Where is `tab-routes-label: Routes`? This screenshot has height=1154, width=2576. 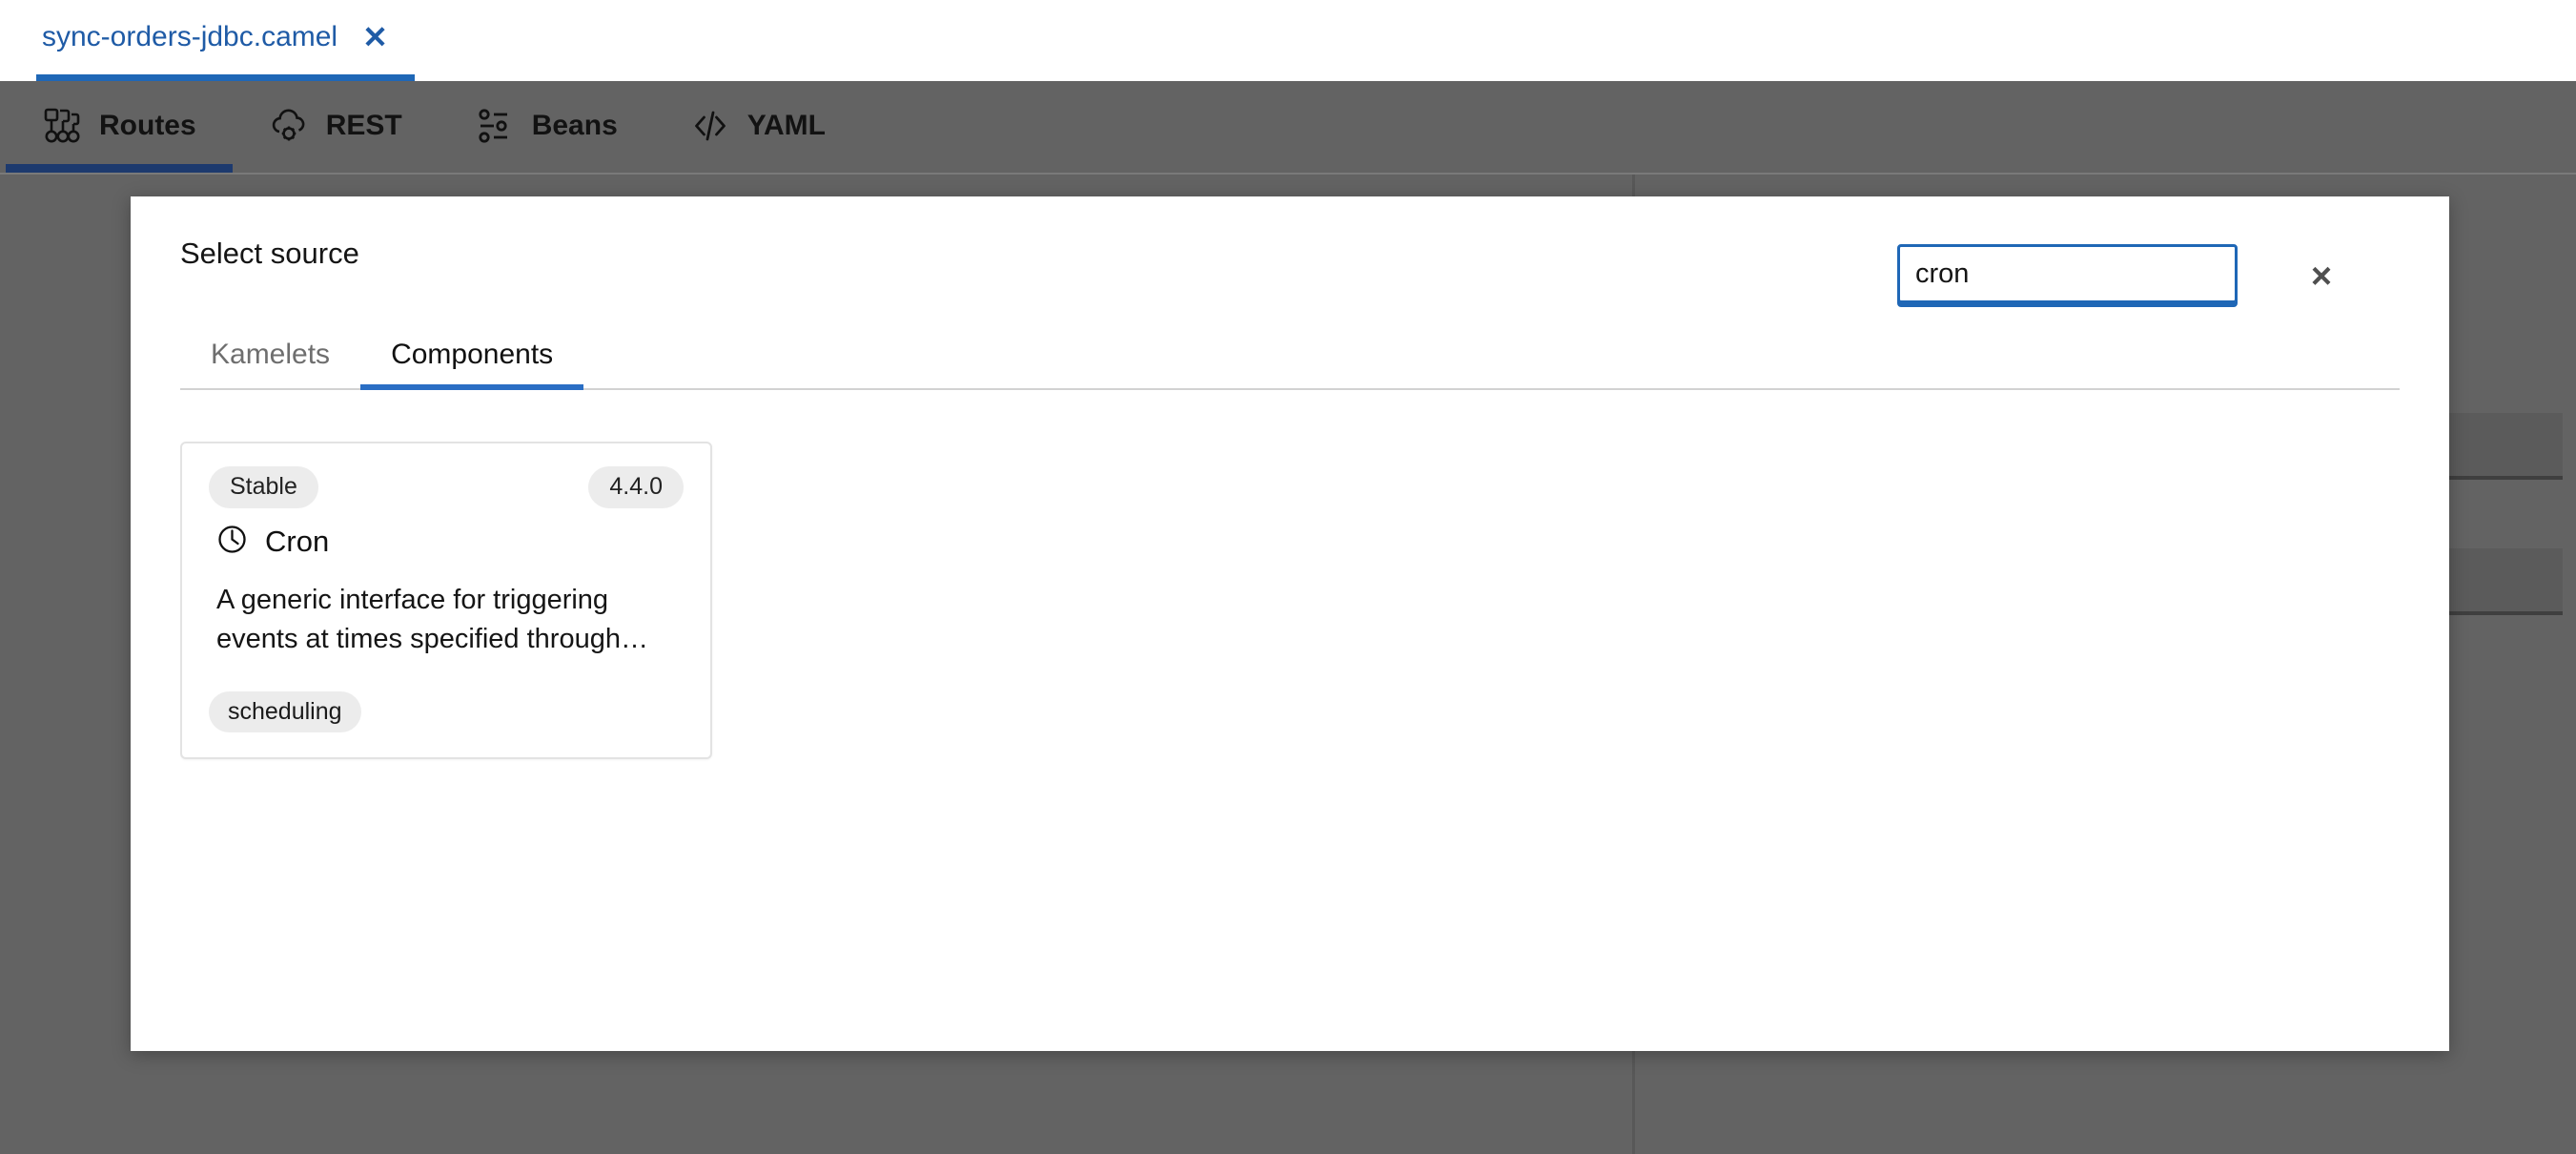 tab-routes-label: Routes is located at coordinates (147, 125).